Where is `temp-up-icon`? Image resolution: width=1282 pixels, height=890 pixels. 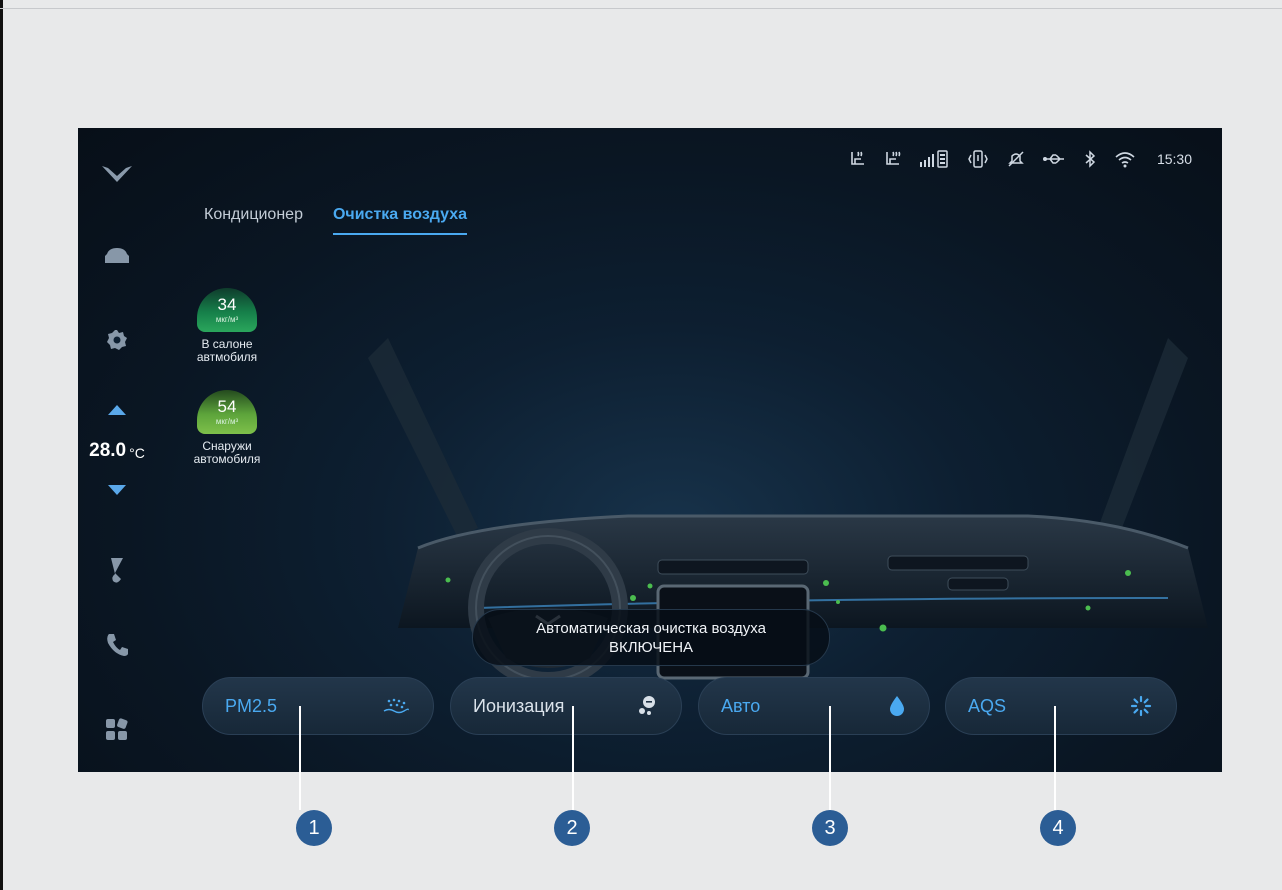 temp-up-icon is located at coordinates (117, 410).